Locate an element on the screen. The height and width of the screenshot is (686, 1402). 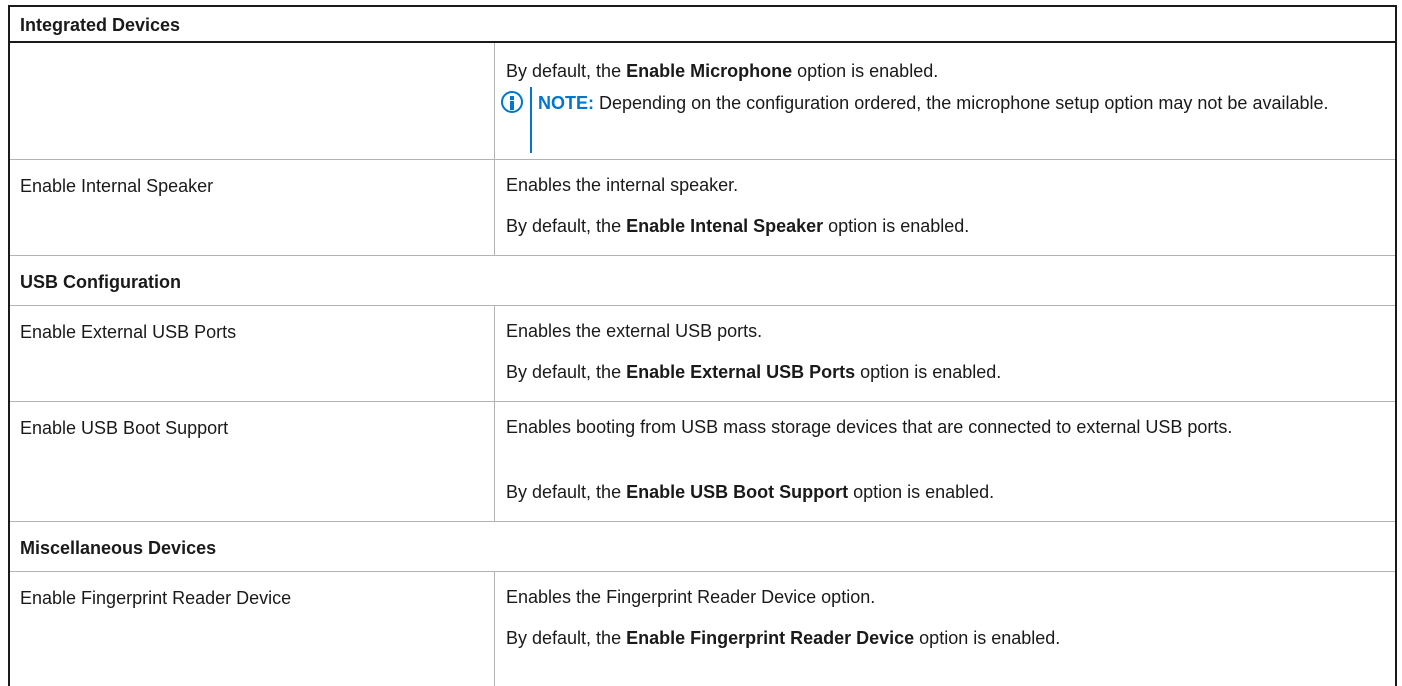
setting-name: Enable Fingerprint Reader Device is located at coordinates (156, 598).